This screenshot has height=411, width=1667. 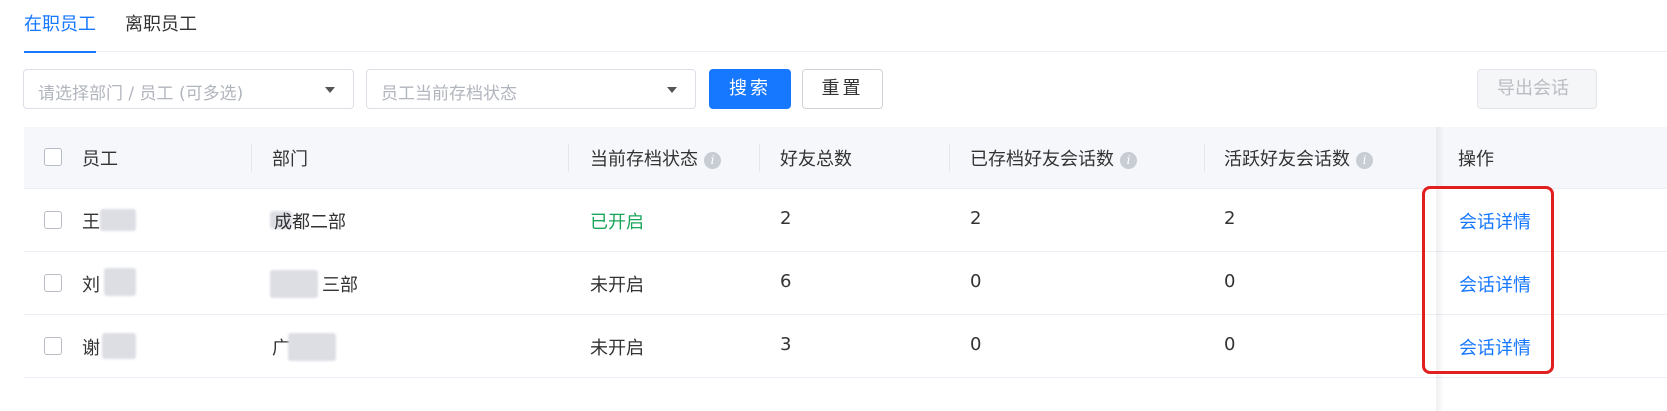 I want to click on reset-button: 重置, so click(x=842, y=89).